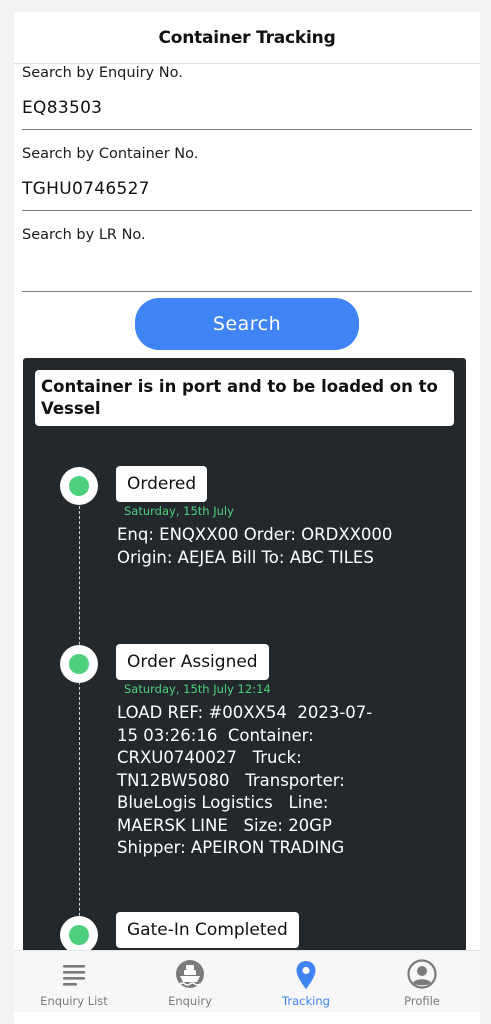 Image resolution: width=491 pixels, height=1024 pixels. I want to click on enquiry-input: EQ83503, so click(62, 108).